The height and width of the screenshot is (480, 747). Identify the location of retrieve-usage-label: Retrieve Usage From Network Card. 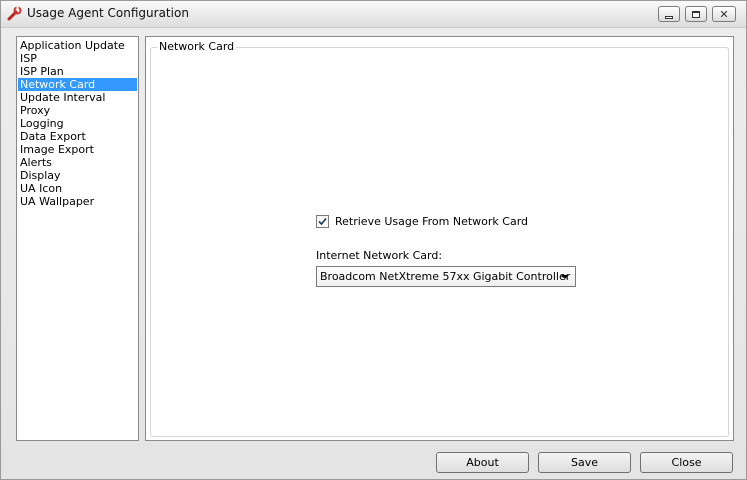
(431, 221).